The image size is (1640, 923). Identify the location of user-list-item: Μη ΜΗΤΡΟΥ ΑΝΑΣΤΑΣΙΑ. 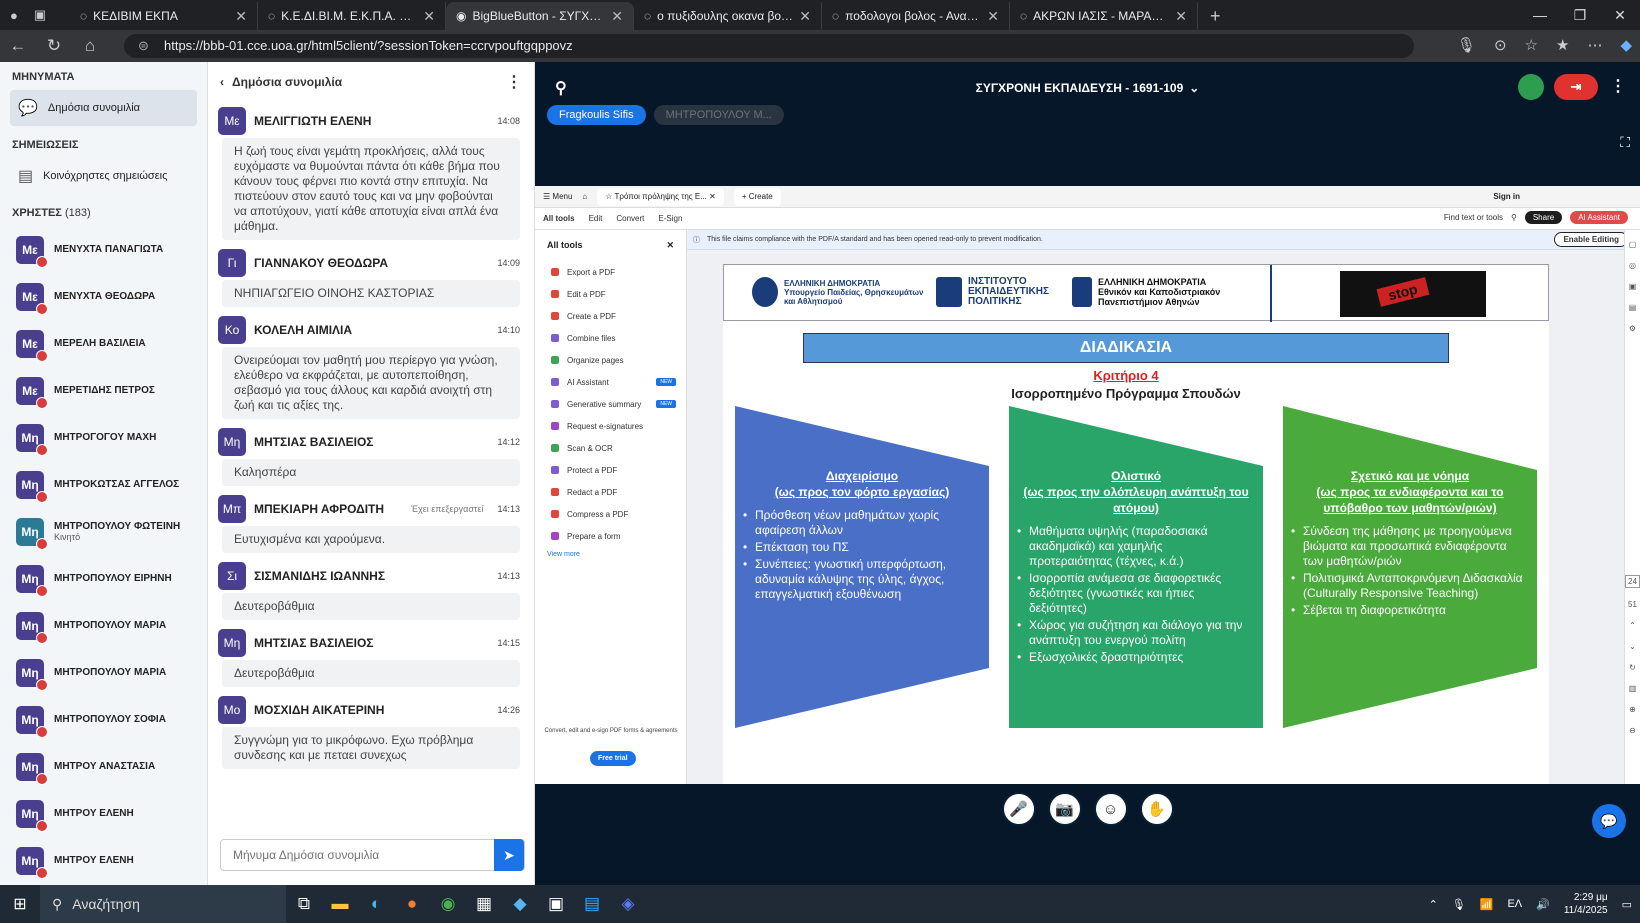
(103, 766).